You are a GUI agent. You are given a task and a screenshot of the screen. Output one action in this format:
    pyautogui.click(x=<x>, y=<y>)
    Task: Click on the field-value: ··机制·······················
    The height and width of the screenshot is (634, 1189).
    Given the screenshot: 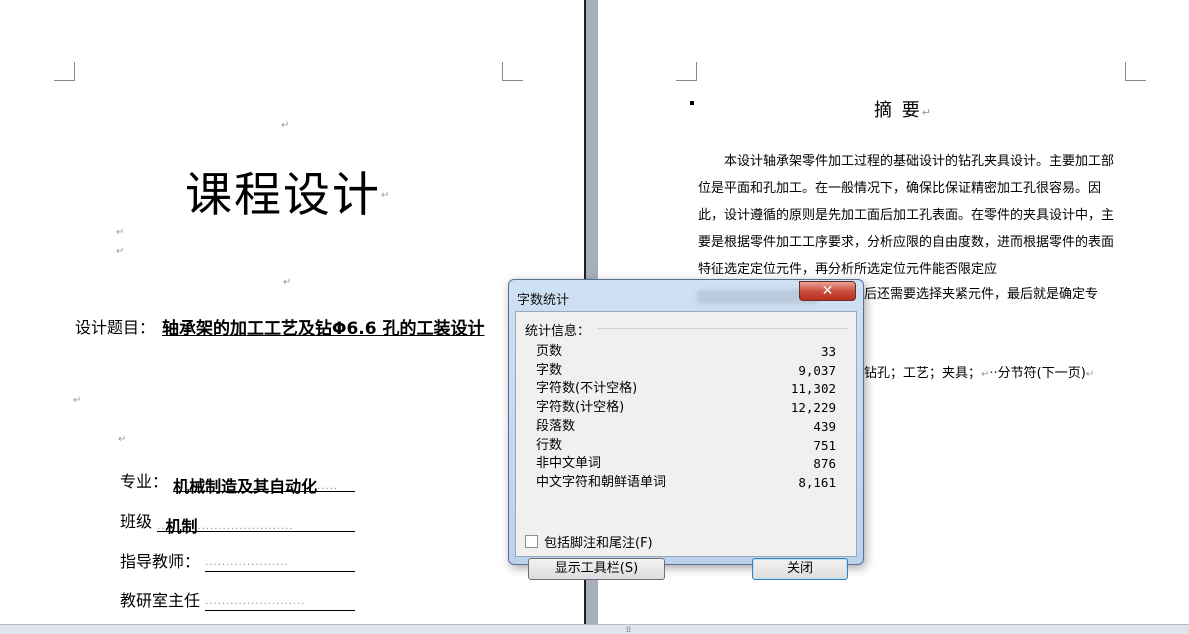 What is the action you would take?
    pyautogui.click(x=256, y=524)
    